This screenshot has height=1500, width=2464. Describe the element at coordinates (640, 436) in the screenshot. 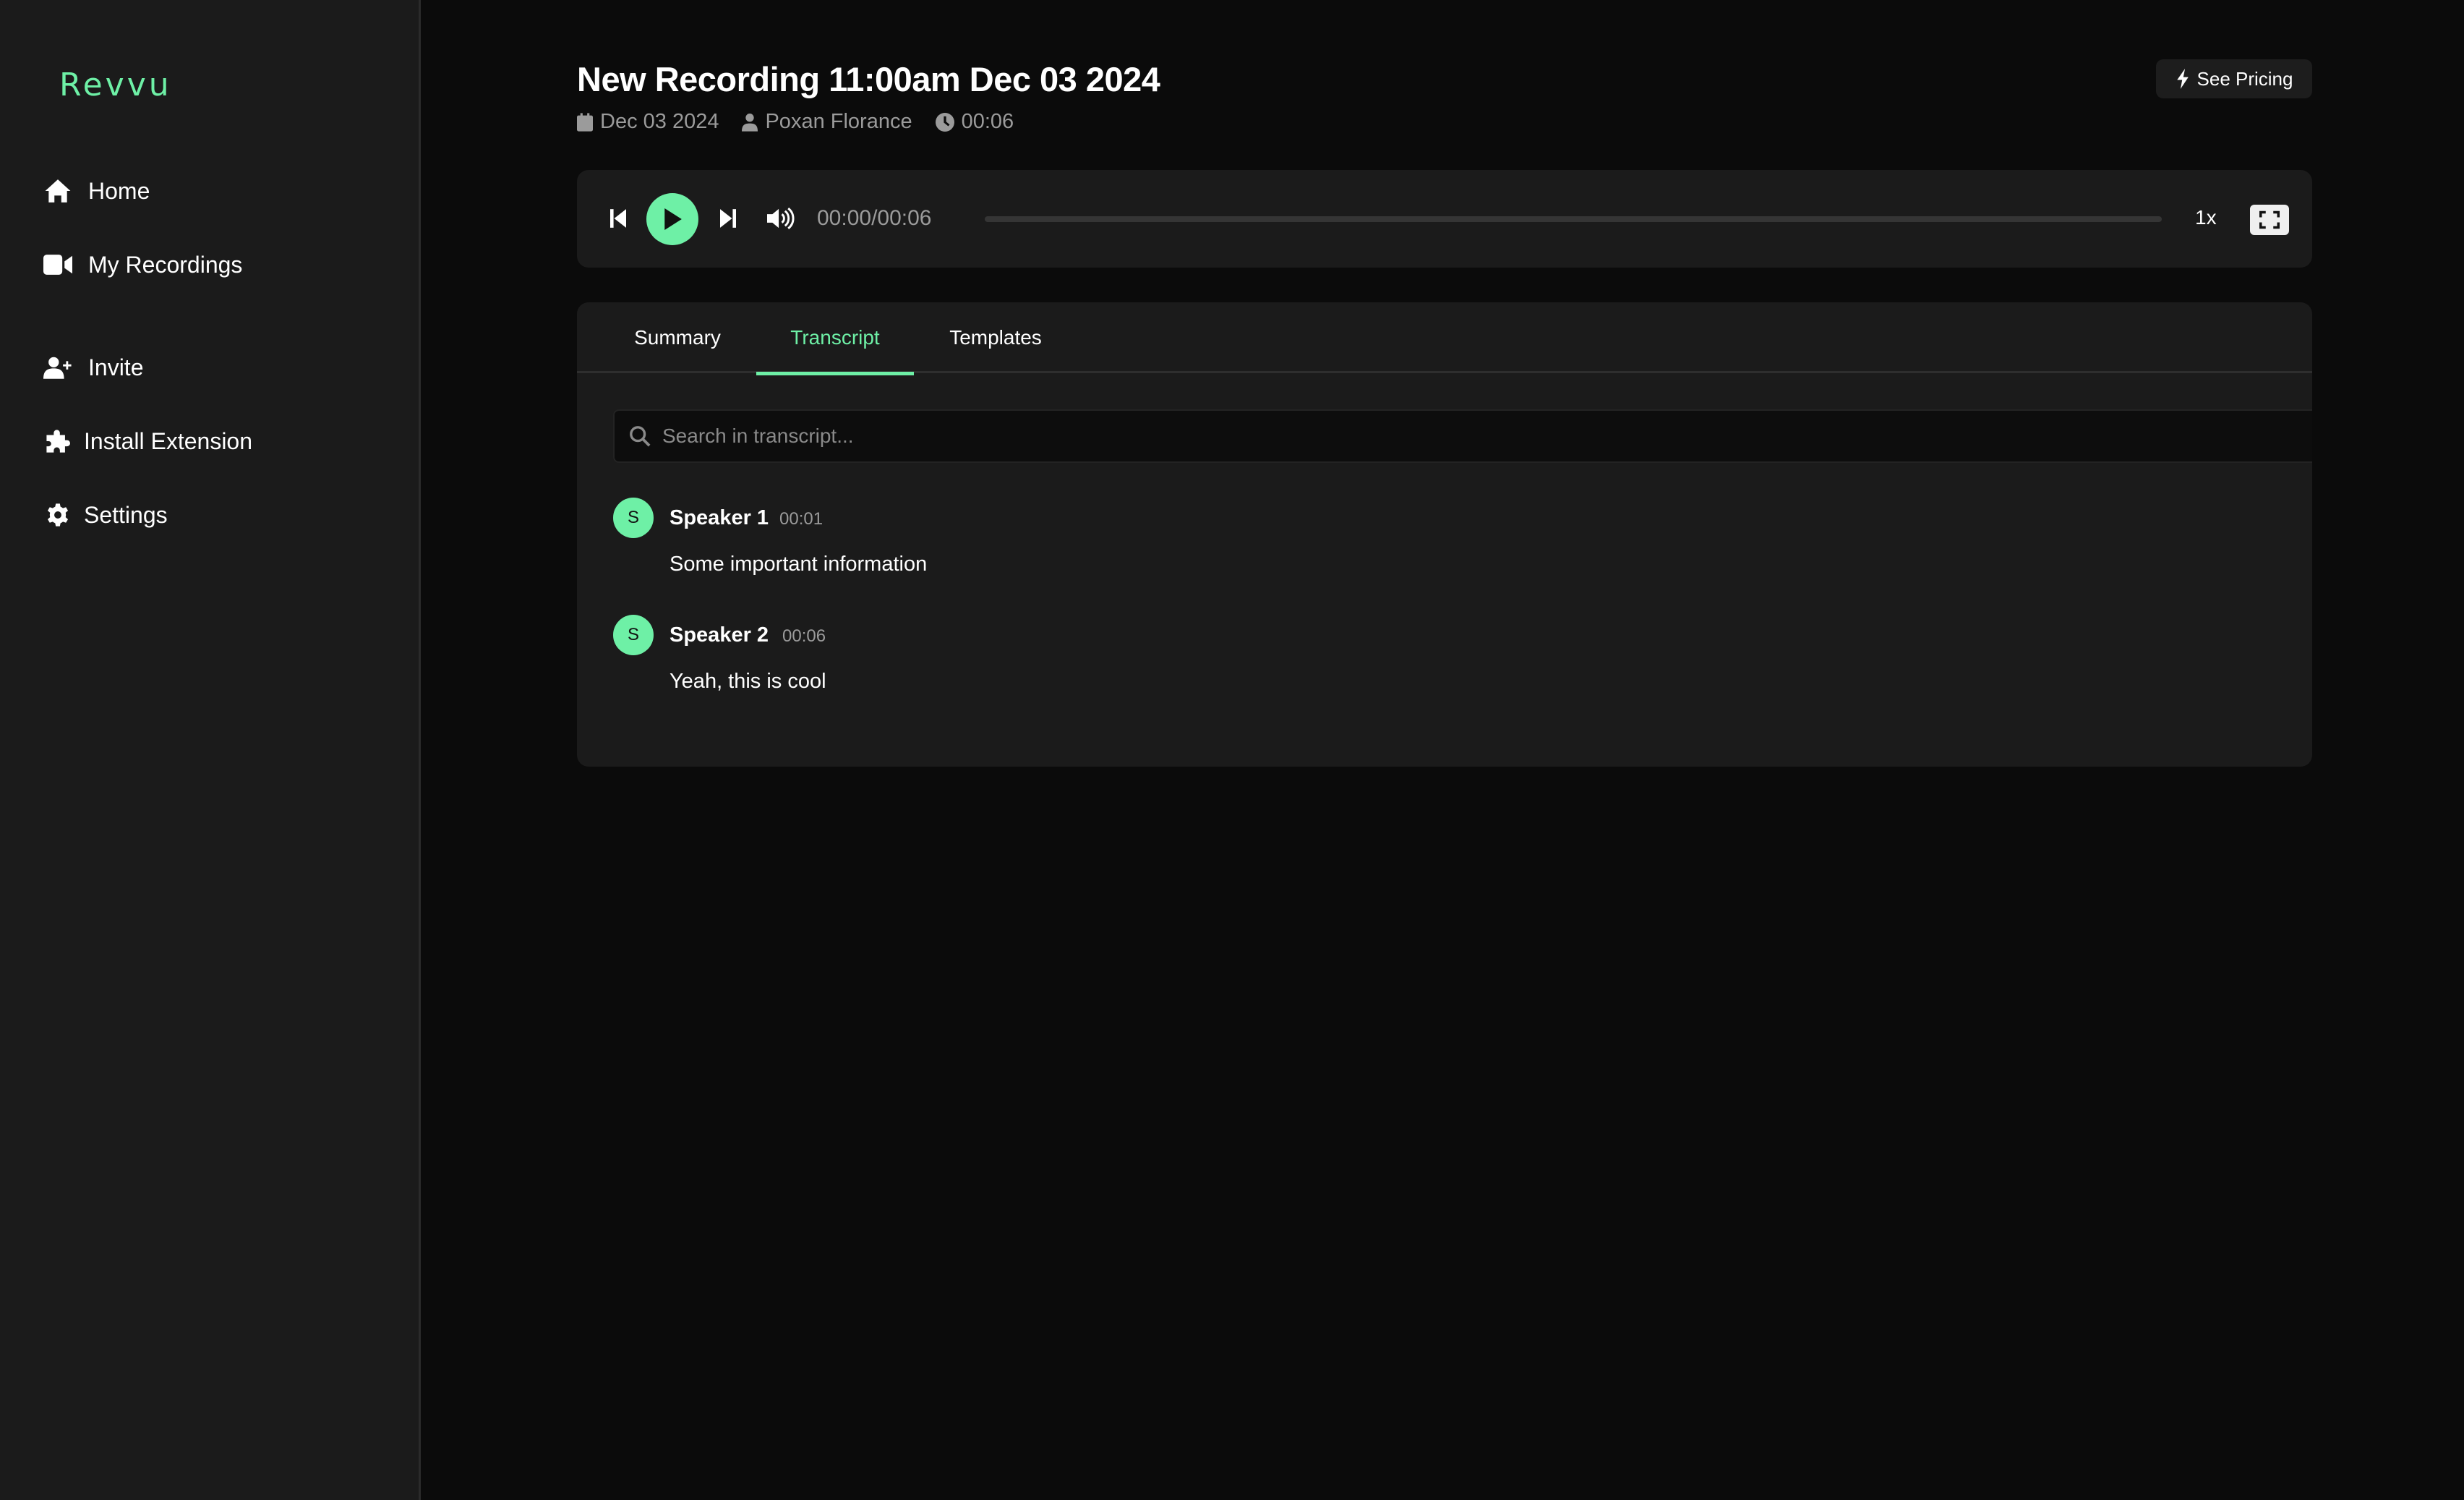

I see `search-icon` at that location.